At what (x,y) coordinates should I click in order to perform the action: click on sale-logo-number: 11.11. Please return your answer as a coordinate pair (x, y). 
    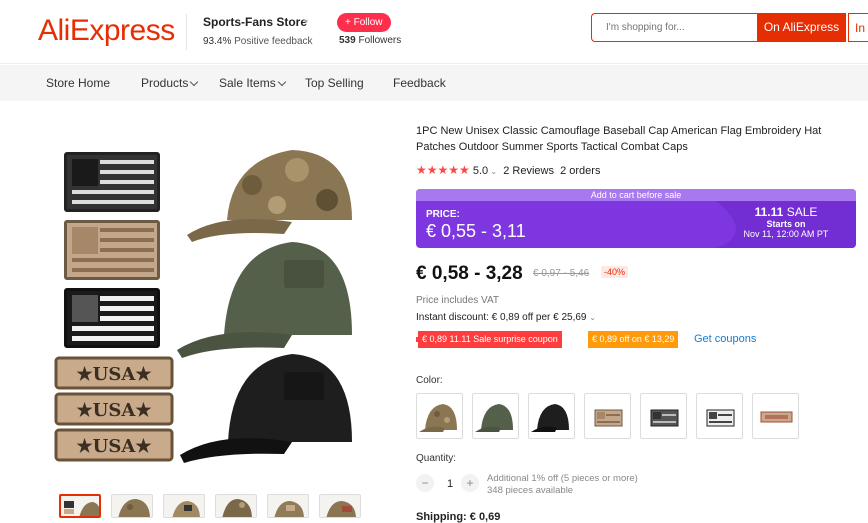
    Looking at the image, I should click on (769, 212).